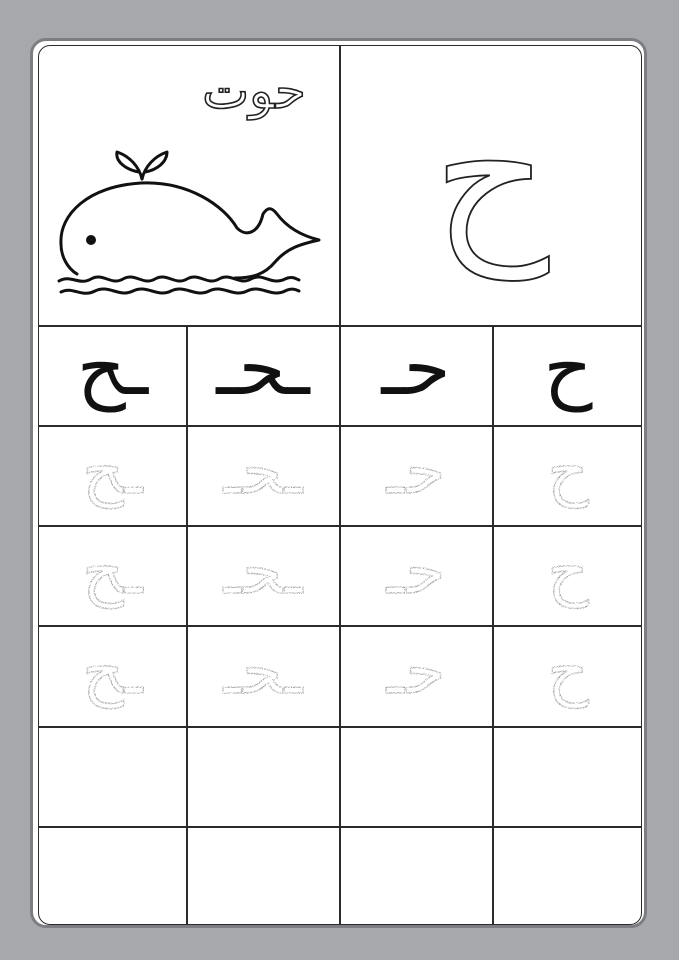 Image resolution: width=679 pixels, height=960 pixels. What do you see at coordinates (189, 222) in the screenshot?
I see `whale-illustration` at bounding box center [189, 222].